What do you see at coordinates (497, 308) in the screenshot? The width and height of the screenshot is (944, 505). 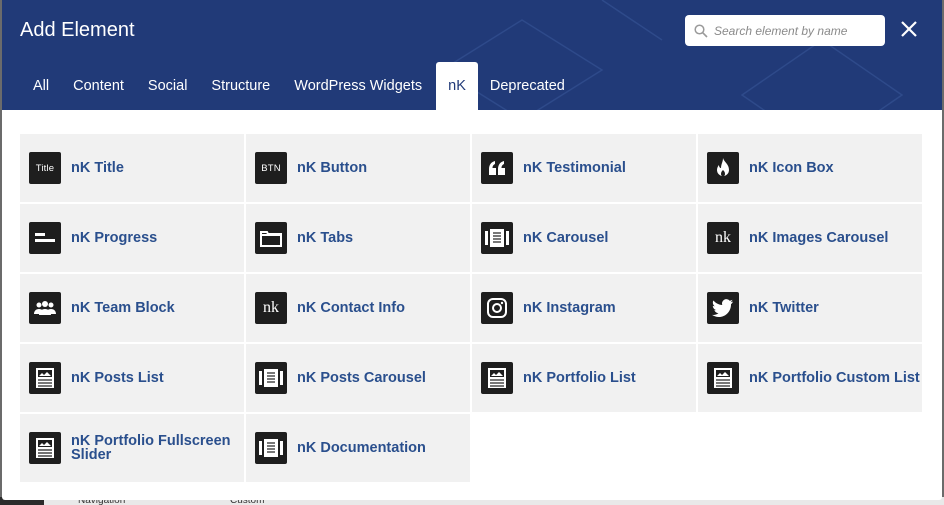 I see `instagram-icon` at bounding box center [497, 308].